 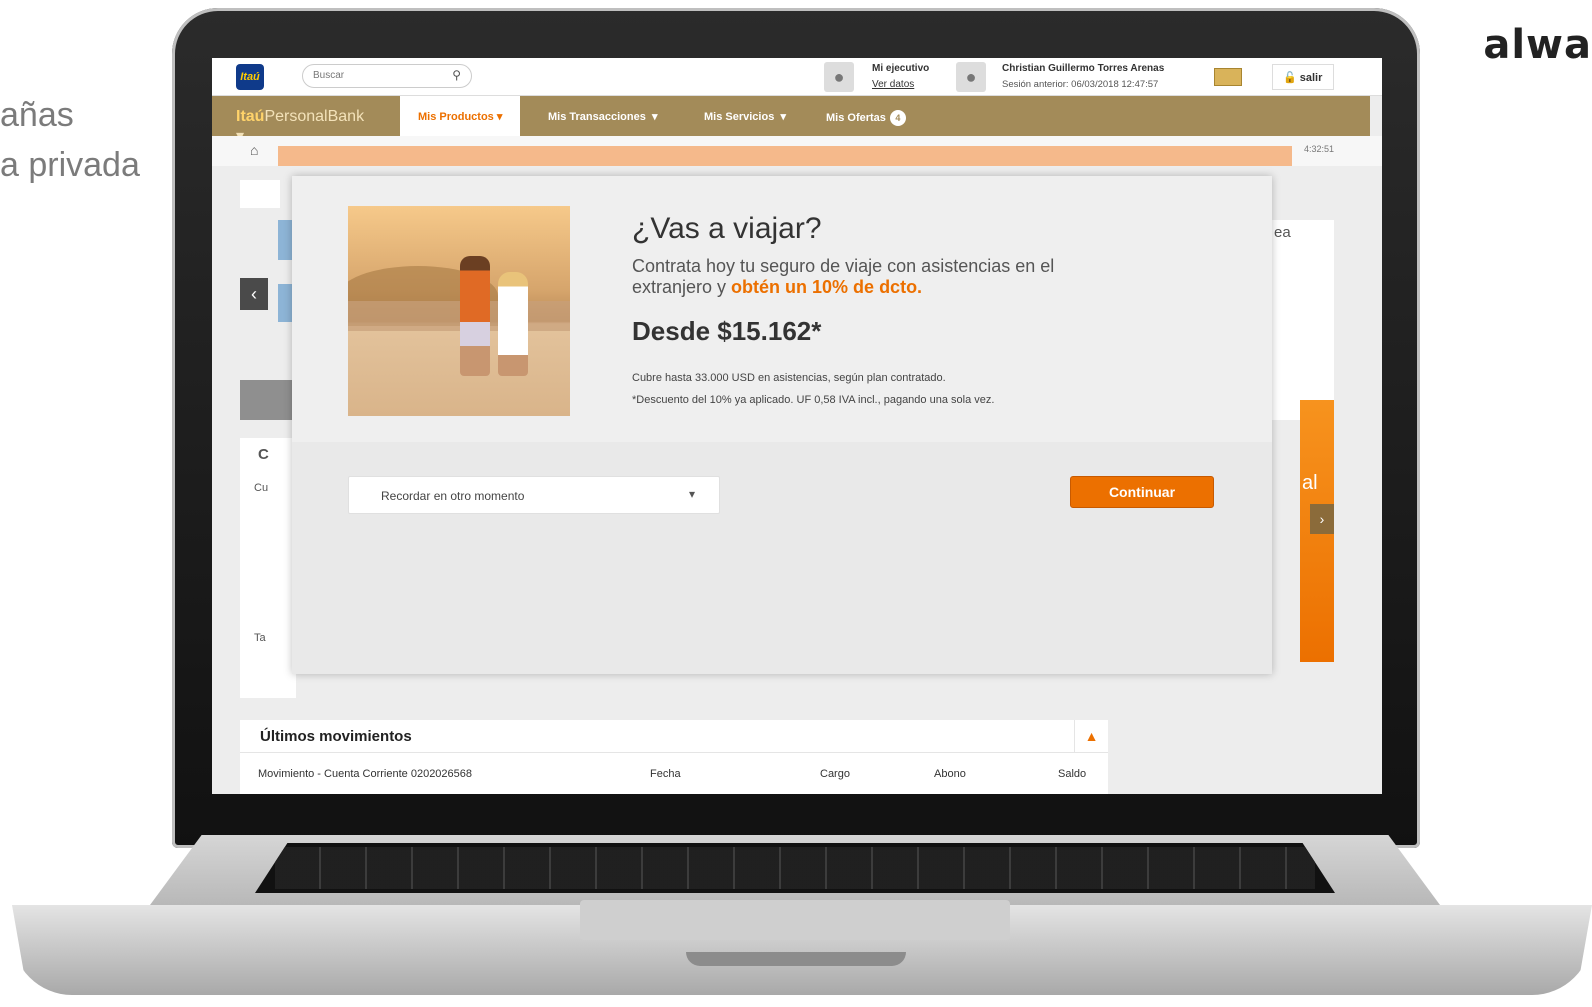 I want to click on nav-brand: ItaúPersonalBank ▾, so click(x=306, y=120).